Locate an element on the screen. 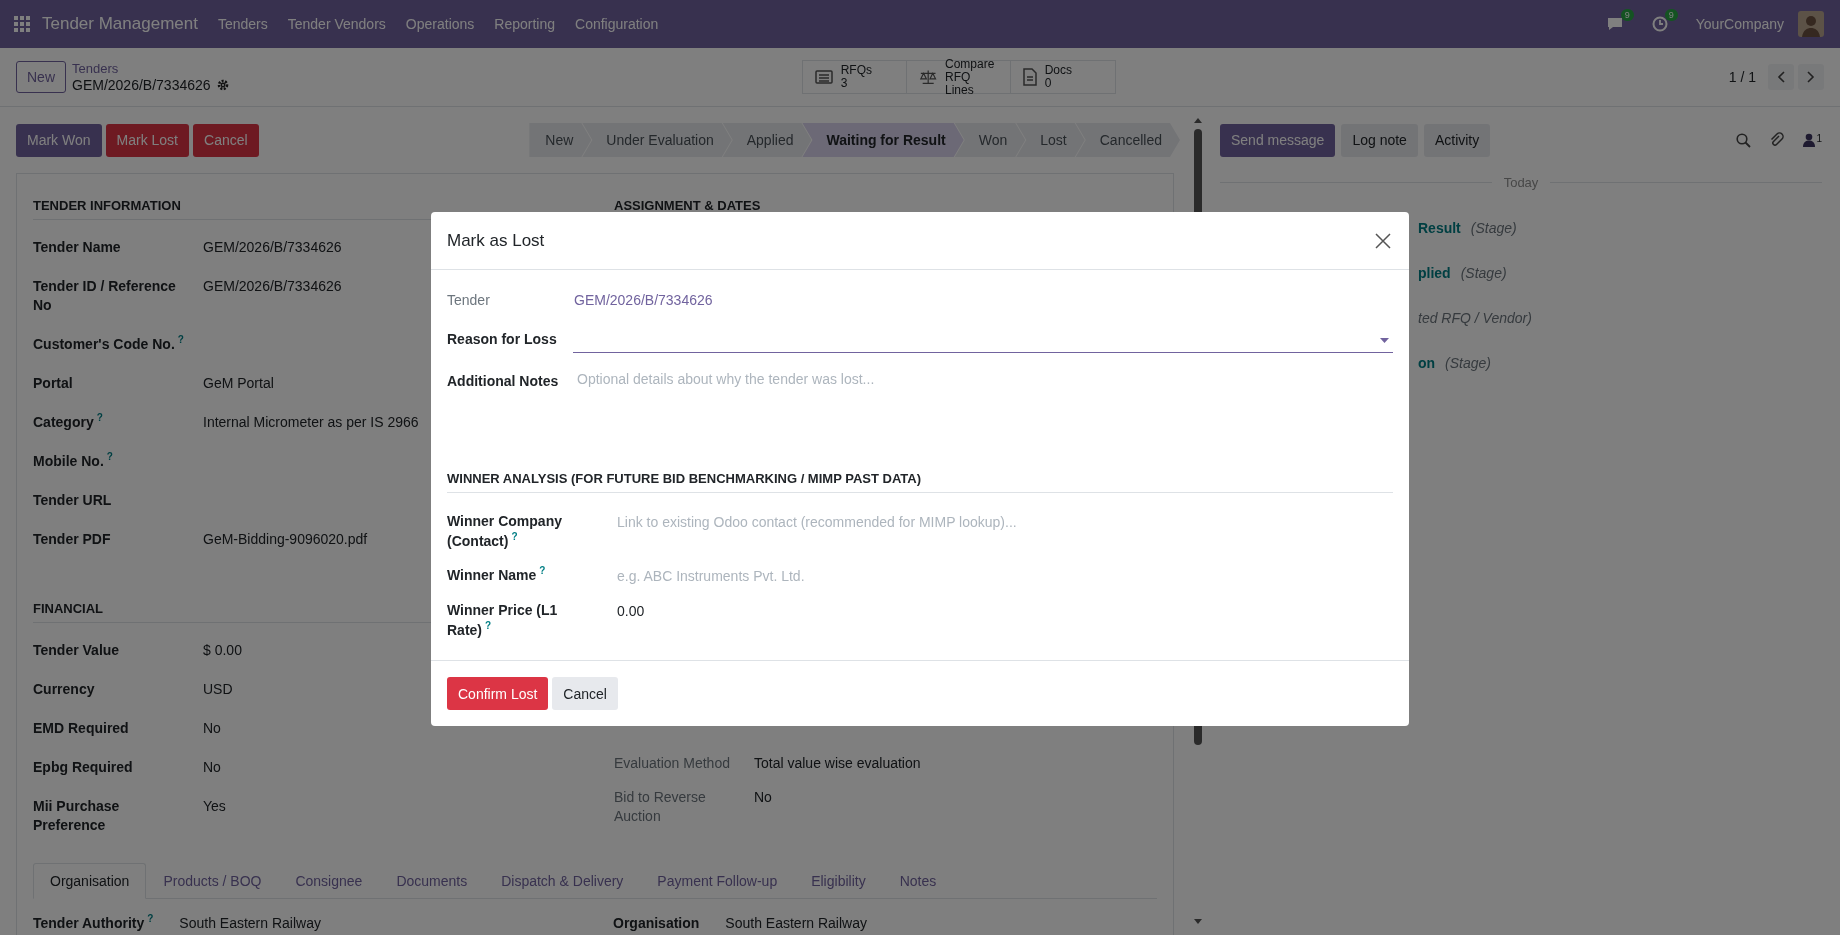 The image size is (1840, 935). notebook-tab: Dispatch & Delivery is located at coordinates (562, 881).